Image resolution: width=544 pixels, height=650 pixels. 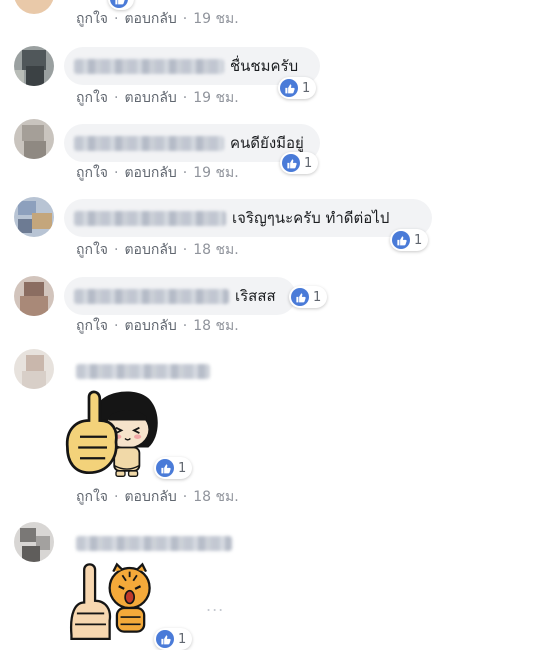 What do you see at coordinates (311, 218) in the screenshot?
I see `comment-text: เจริญๆนะครับ ทำดีต่อไป` at bounding box center [311, 218].